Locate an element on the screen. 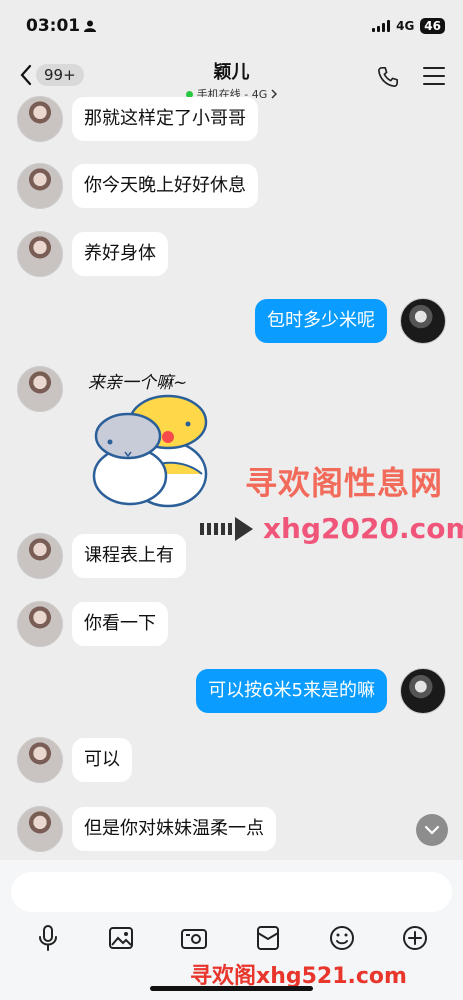  message-row: 可以 is located at coordinates (74, 760).